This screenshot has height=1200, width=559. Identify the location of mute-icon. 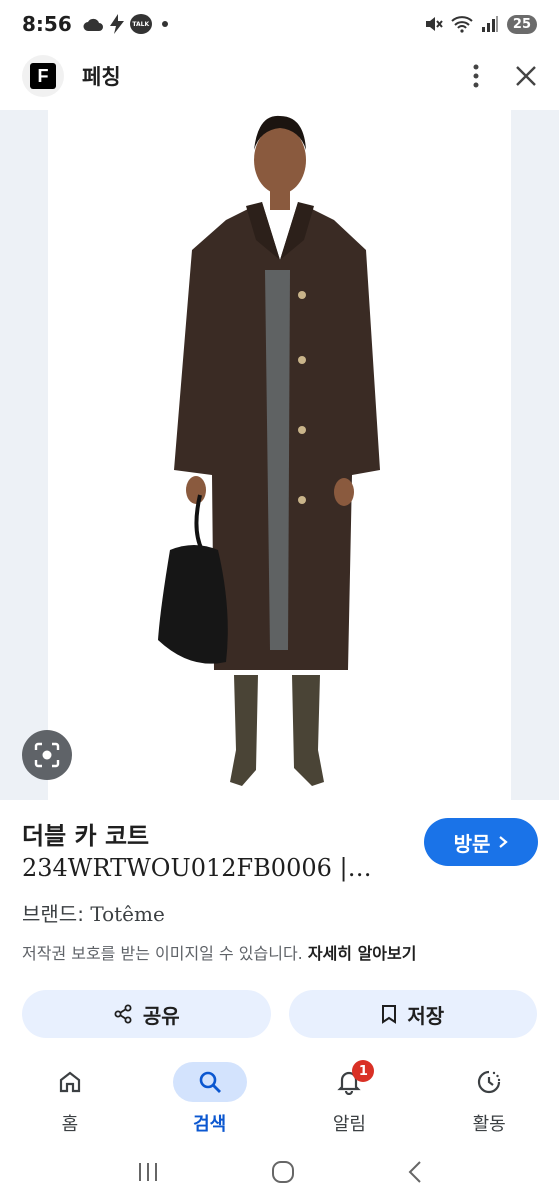
(434, 24).